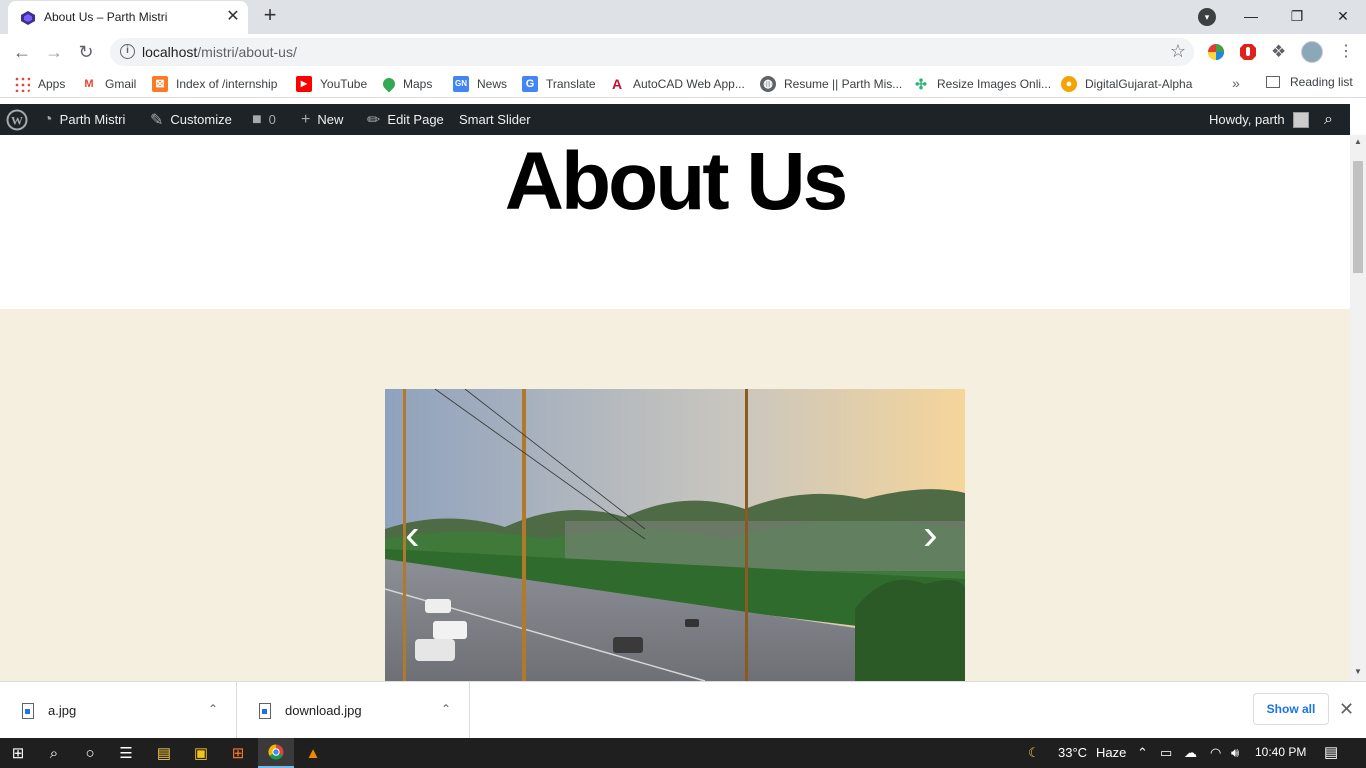  Describe the element at coordinates (1216, 52) in the screenshot. I see `color-picker-extension-icon` at that location.